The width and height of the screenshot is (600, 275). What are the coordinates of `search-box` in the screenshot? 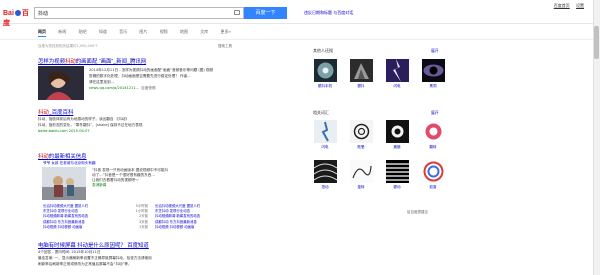 It's located at (139, 13).